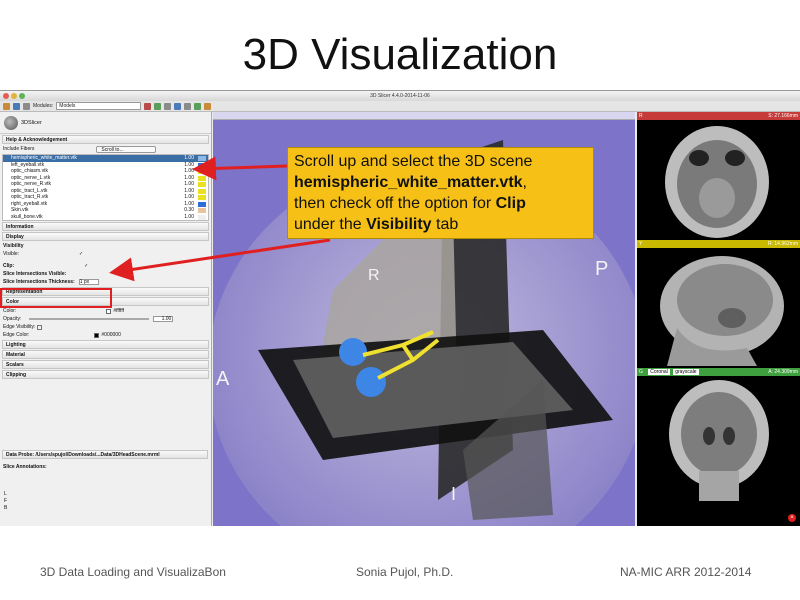 This screenshot has height=600, width=800. I want to click on orientation-label-p: P, so click(601, 269).